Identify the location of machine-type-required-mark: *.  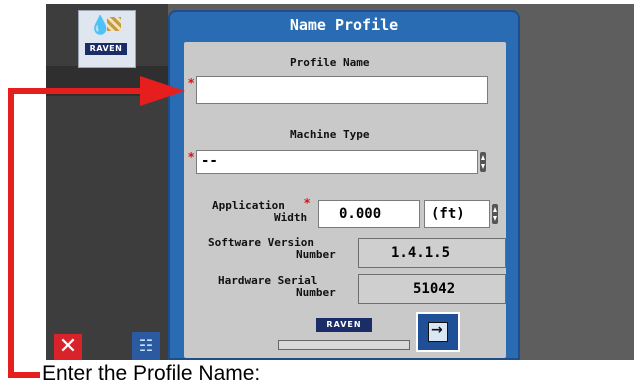
(191, 157).